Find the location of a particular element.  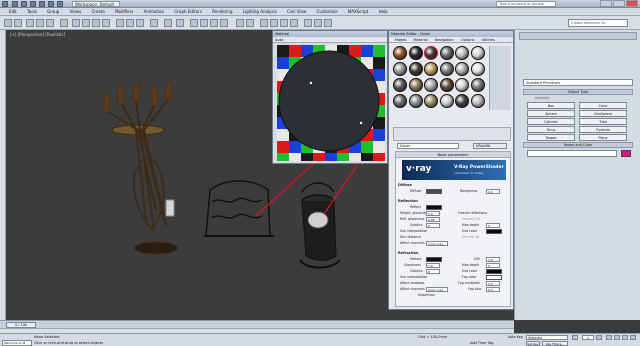

menu-customize: Customize is located at coordinates (327, 12).